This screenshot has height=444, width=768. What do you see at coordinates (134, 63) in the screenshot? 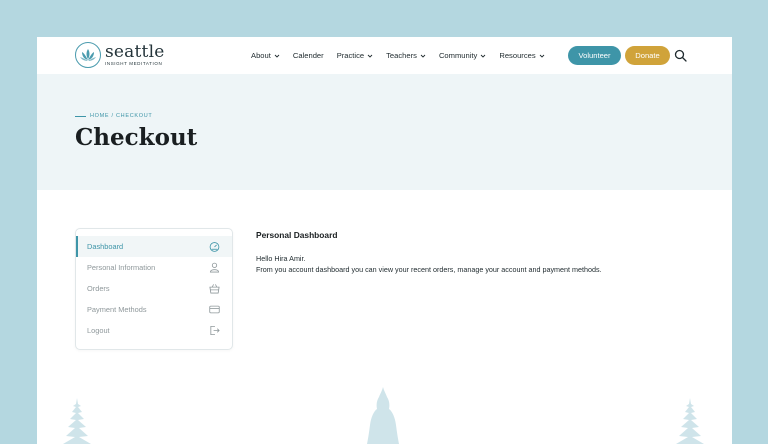
I see `logo-tagline: INSIGHT MEDITATION` at bounding box center [134, 63].